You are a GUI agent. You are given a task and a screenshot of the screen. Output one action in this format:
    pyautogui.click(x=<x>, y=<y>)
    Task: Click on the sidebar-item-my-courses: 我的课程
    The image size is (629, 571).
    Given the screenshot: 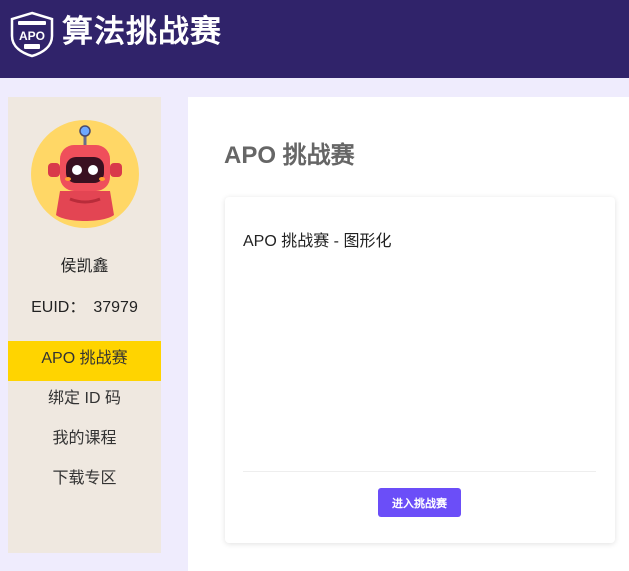 What is the action you would take?
    pyautogui.click(x=84, y=441)
    